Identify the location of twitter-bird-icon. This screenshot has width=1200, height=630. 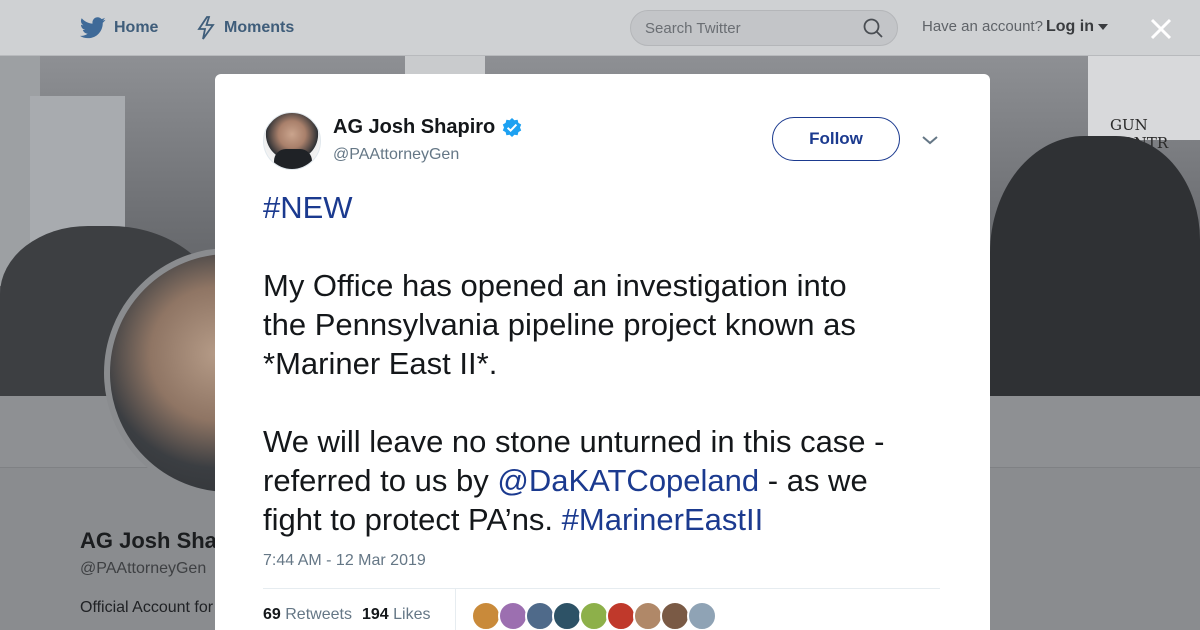
(93, 28).